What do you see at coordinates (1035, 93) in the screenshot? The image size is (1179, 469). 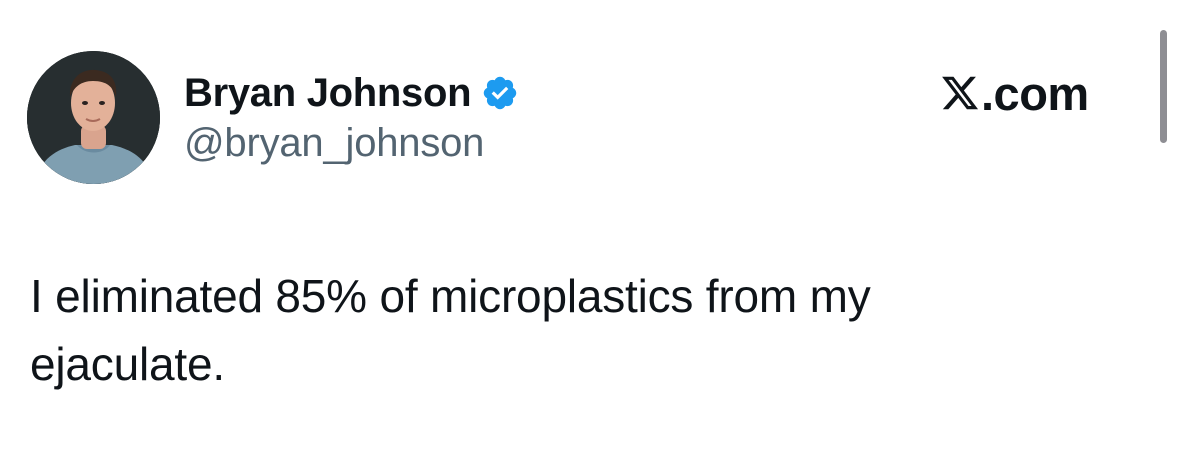 I see `brand-domain: .com` at bounding box center [1035, 93].